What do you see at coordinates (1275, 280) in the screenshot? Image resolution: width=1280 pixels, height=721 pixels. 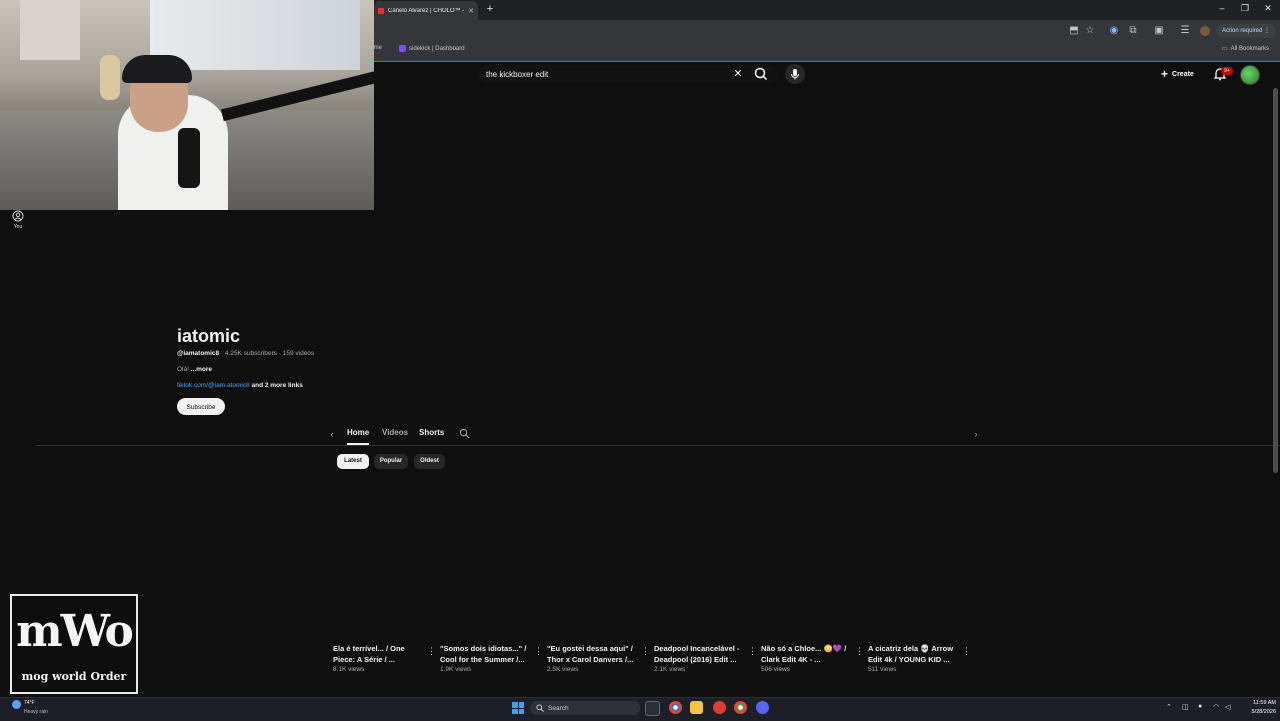 I see `page-scrollbar` at bounding box center [1275, 280].